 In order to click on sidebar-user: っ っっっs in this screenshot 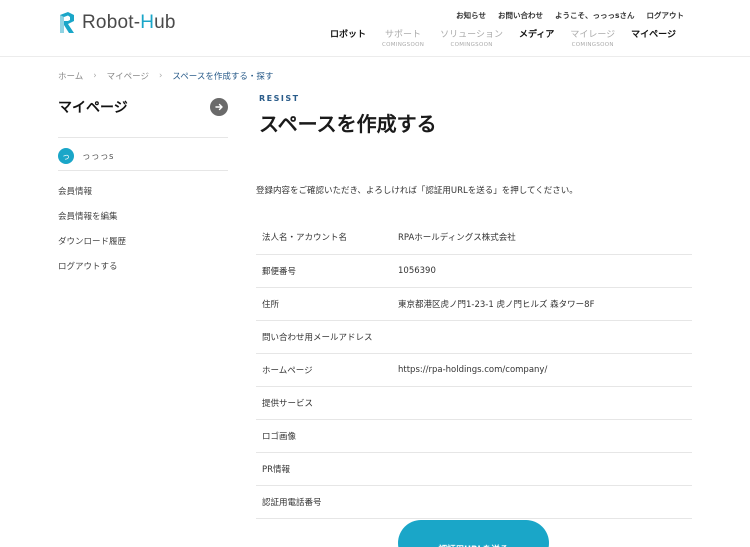, I will do `click(143, 156)`.